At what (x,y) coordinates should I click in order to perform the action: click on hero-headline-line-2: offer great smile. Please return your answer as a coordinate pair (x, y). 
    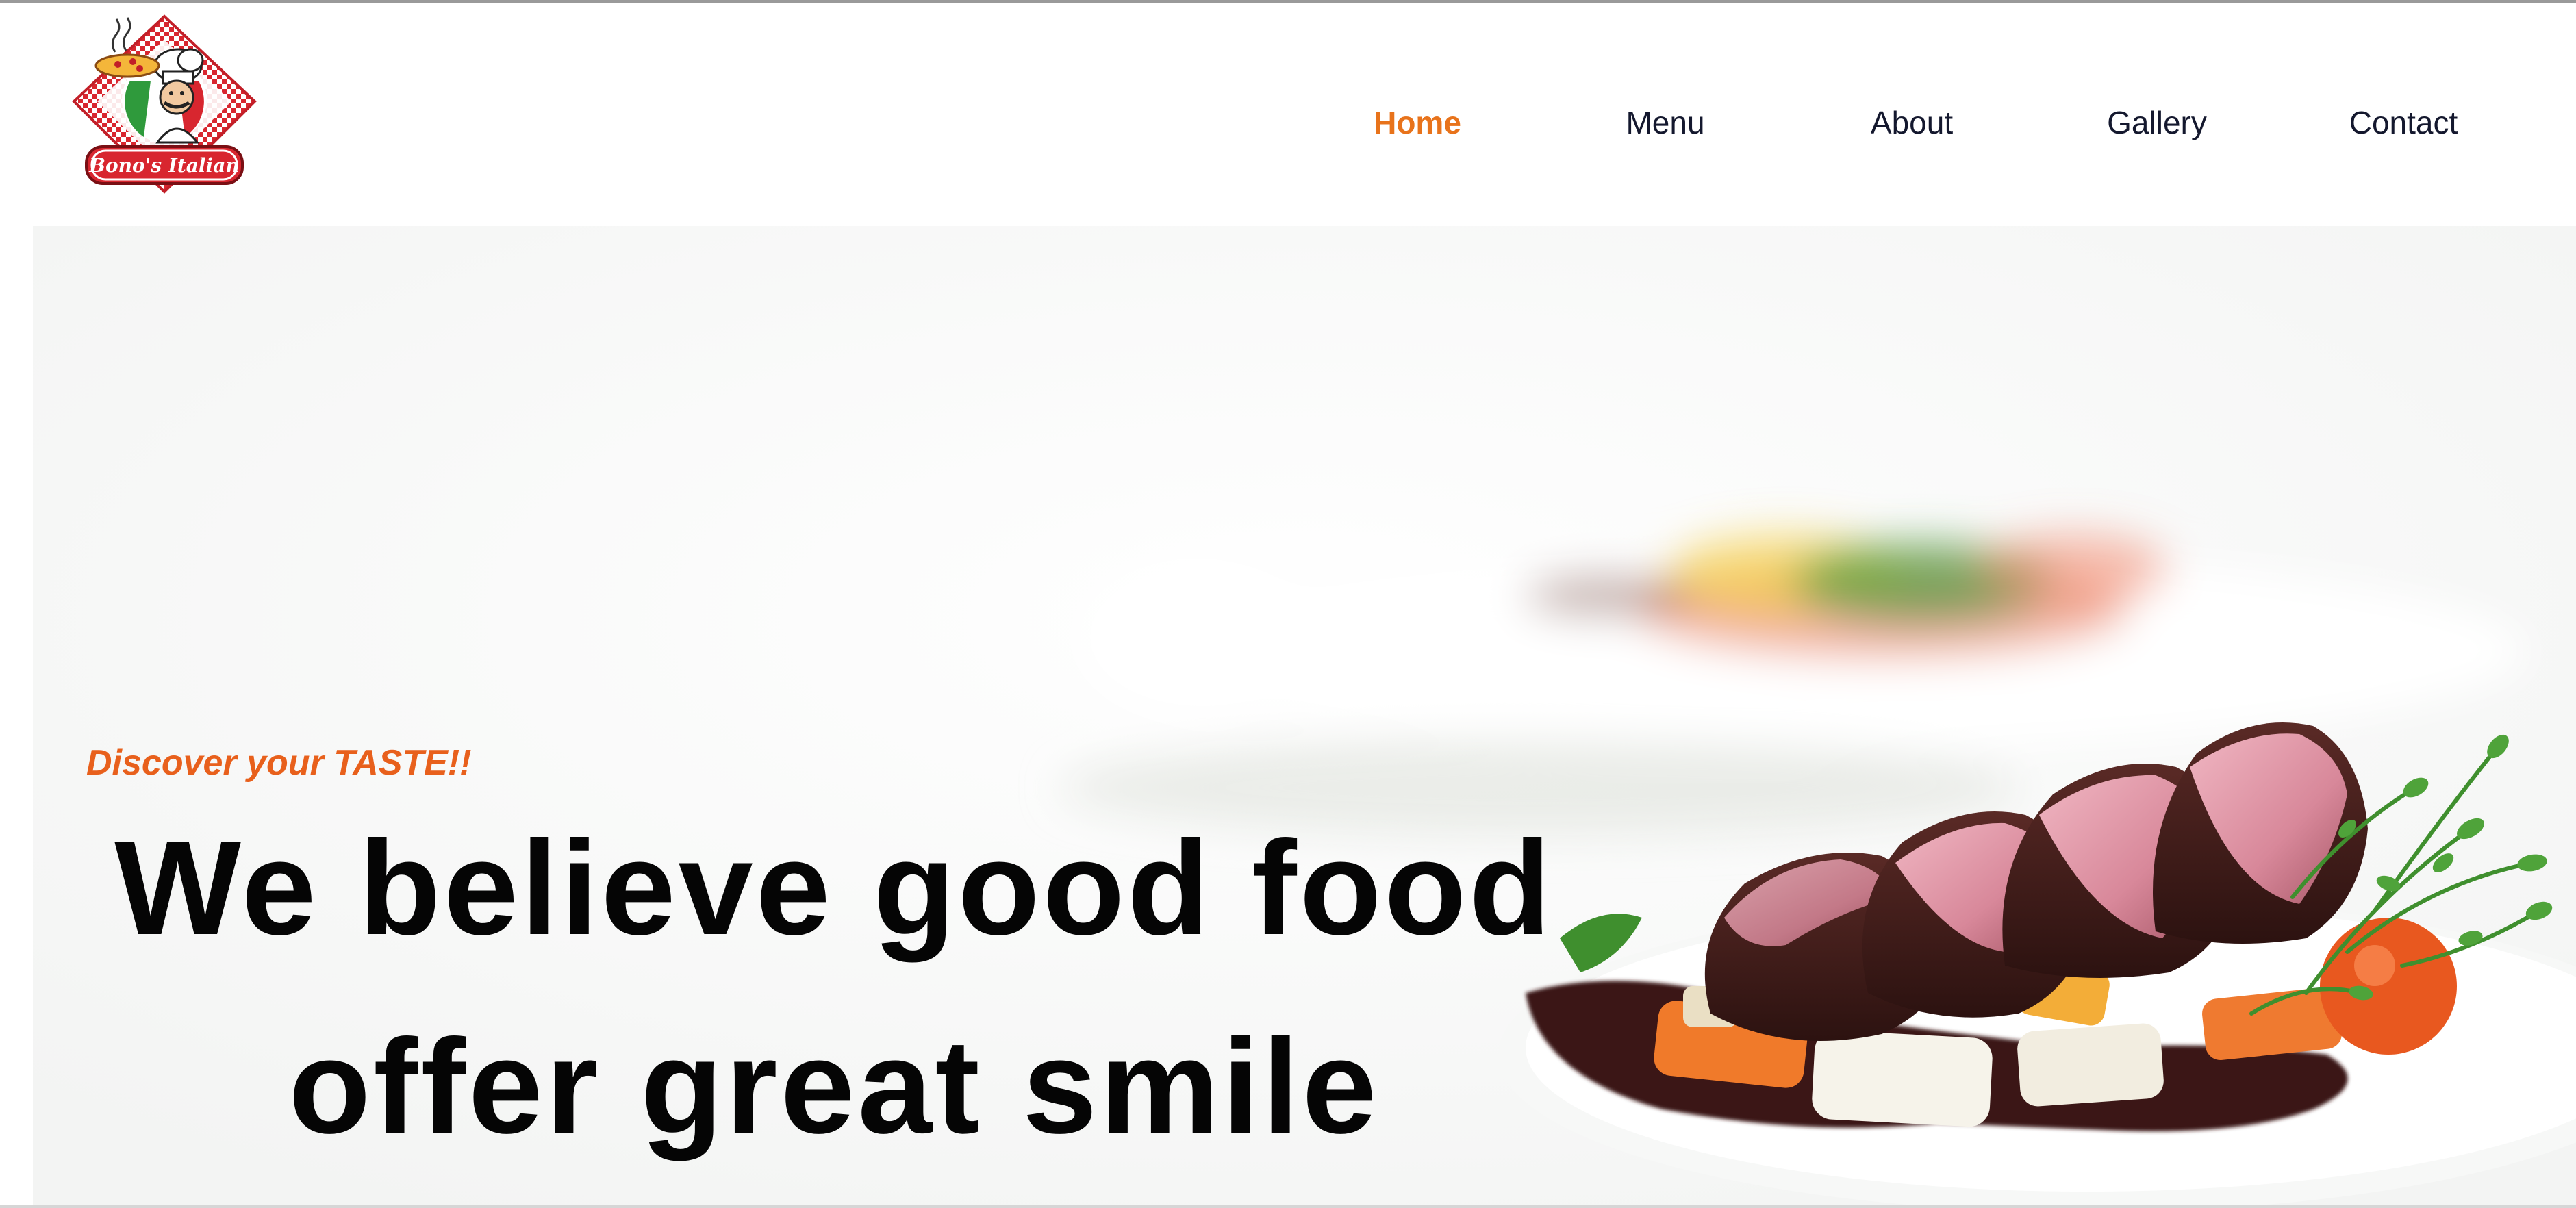
    Looking at the image, I should click on (834, 1086).